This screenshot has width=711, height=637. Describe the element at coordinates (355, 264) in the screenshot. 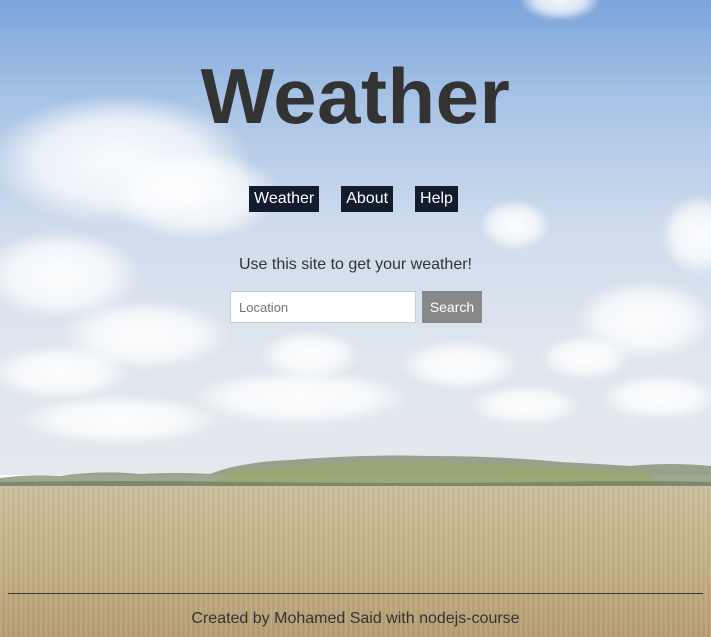

I see `tagline: Use this site to get your weather!` at that location.